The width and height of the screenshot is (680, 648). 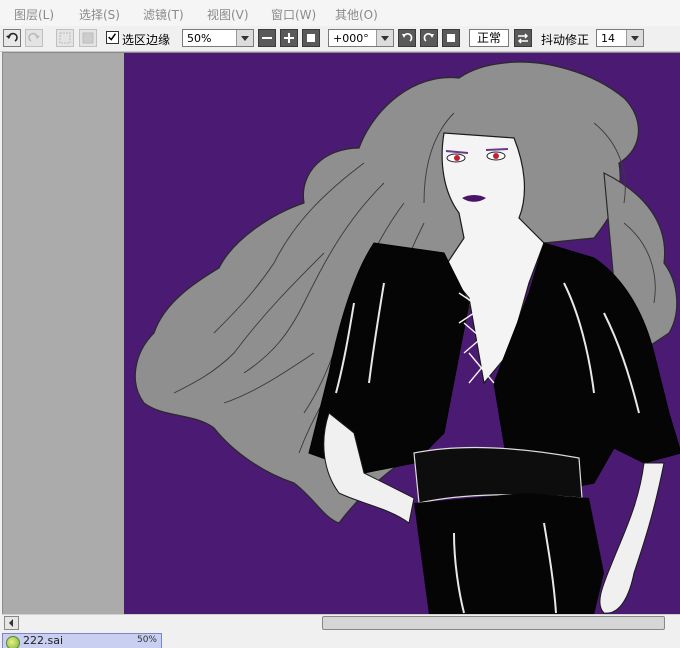 I want to click on zoom-out-button, so click(x=267, y=38).